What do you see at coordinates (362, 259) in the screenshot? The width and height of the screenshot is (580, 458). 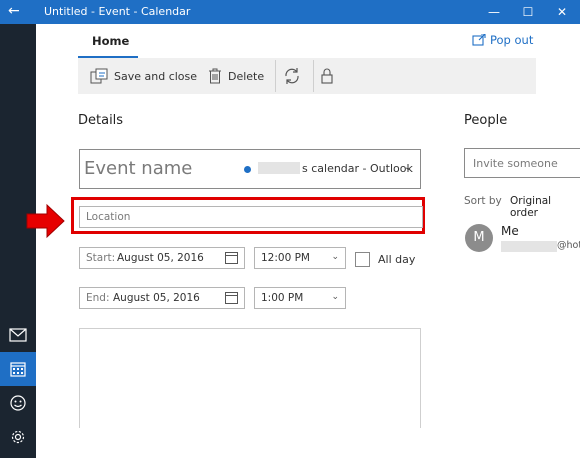 I see `all-day-checkbox` at bounding box center [362, 259].